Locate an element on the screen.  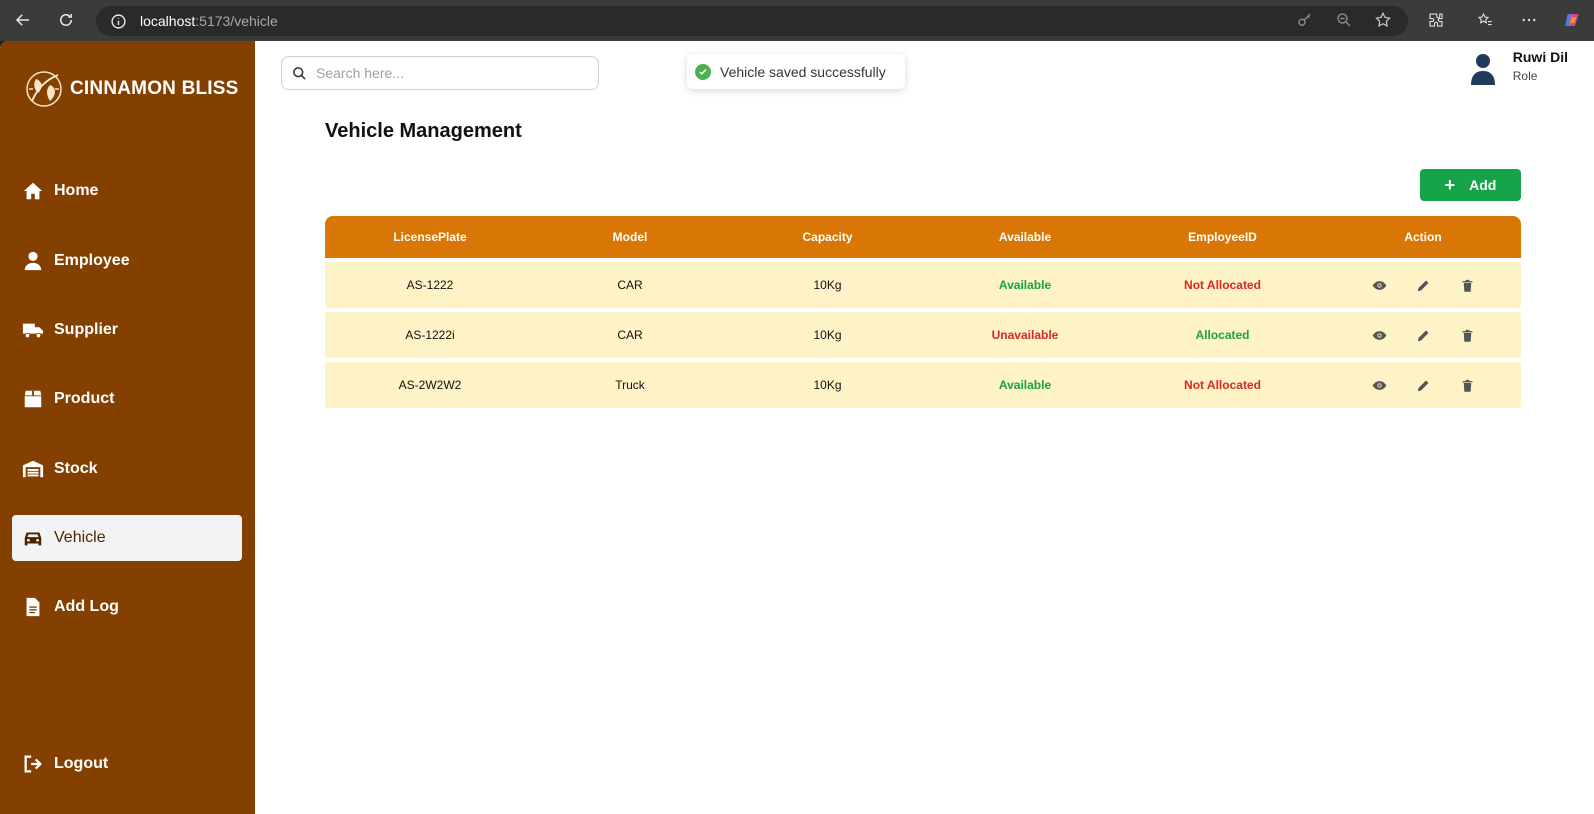
brand-logo: CINNAMON BLISS is located at coordinates (131, 89).